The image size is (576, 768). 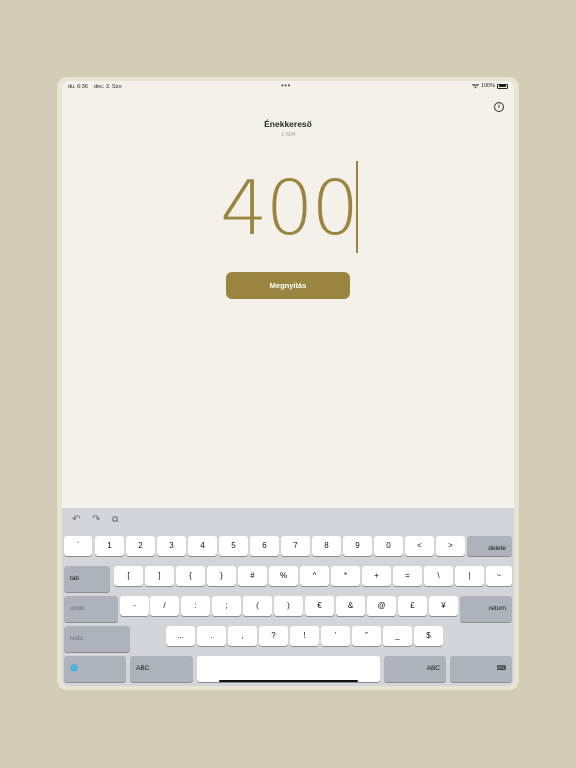 I want to click on dismiss-keyboard-key: ⌨, so click(x=481, y=669).